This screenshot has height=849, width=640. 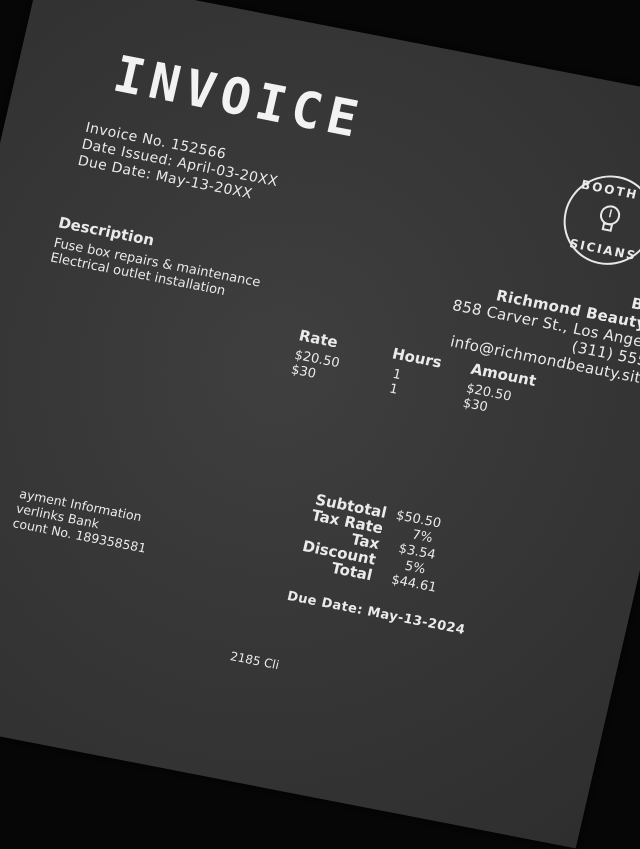 What do you see at coordinates (597, 220) in the screenshot?
I see `company-logo: BOOTH SICIANS` at bounding box center [597, 220].